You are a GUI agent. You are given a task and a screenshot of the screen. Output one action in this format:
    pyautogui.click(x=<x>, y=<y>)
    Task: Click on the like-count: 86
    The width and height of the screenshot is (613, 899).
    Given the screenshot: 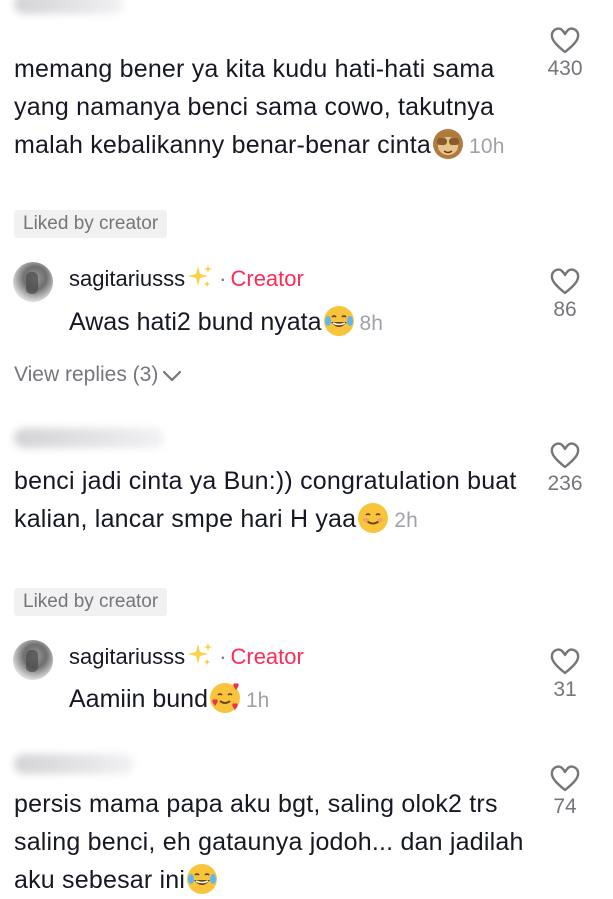 What is the action you would take?
    pyautogui.click(x=565, y=309)
    